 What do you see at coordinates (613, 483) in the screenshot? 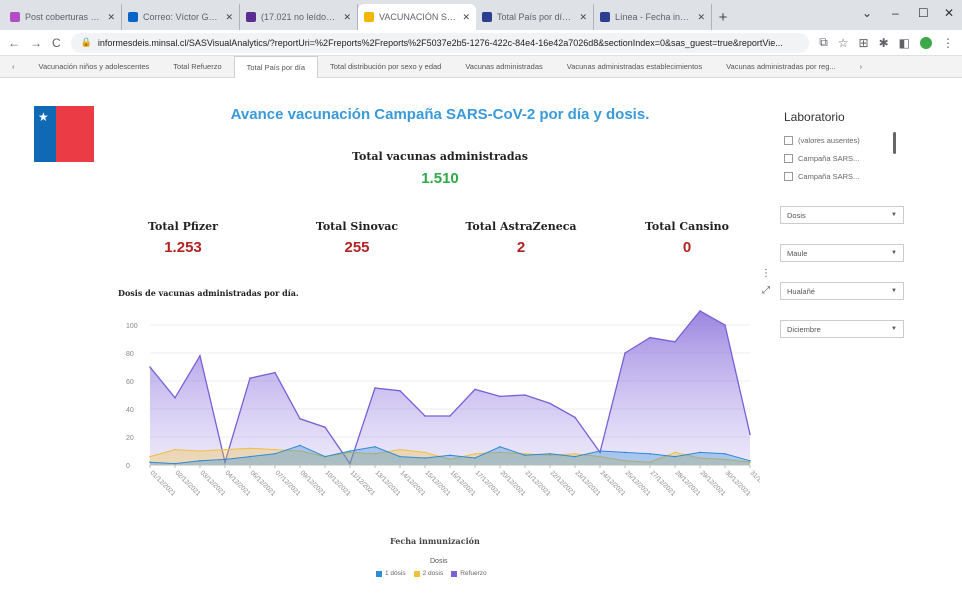
I see `x-tick-label: 24/12/2021` at bounding box center [613, 483].